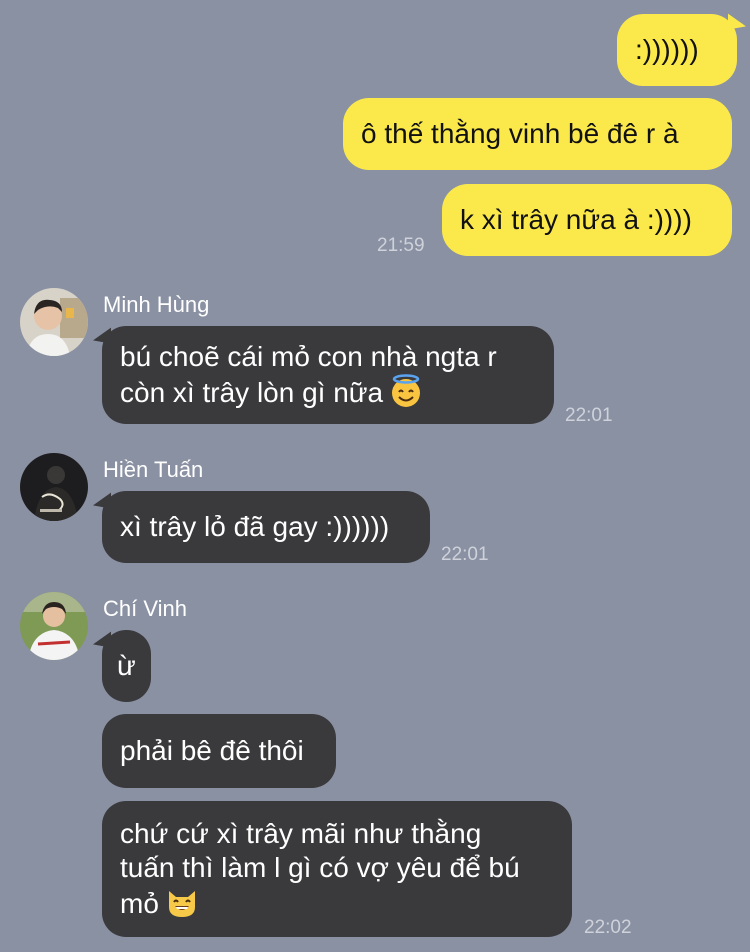 This screenshot has width=750, height=952. Describe the element at coordinates (520, 133) in the screenshot. I see `message-text: ô thế thằng vinh bê đê r à` at that location.